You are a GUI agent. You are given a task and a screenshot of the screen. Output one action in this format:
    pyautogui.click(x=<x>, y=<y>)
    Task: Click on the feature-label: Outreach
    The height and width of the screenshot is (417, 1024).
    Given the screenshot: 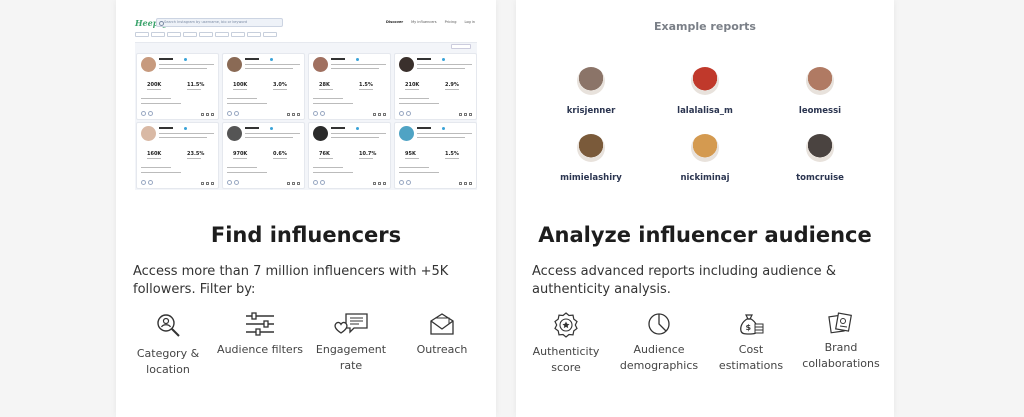 What is the action you would take?
    pyautogui.click(x=442, y=349)
    